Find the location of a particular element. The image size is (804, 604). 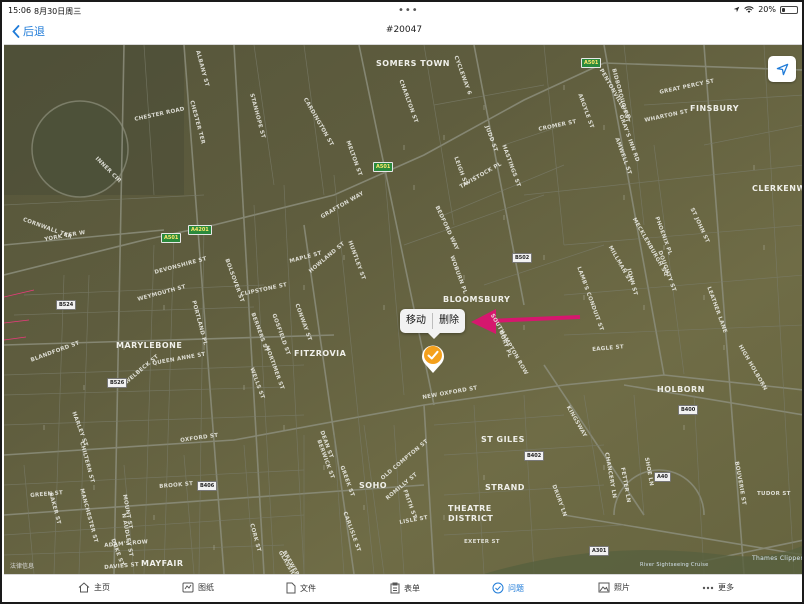

tab-label: 文件 is located at coordinates (308, 588).